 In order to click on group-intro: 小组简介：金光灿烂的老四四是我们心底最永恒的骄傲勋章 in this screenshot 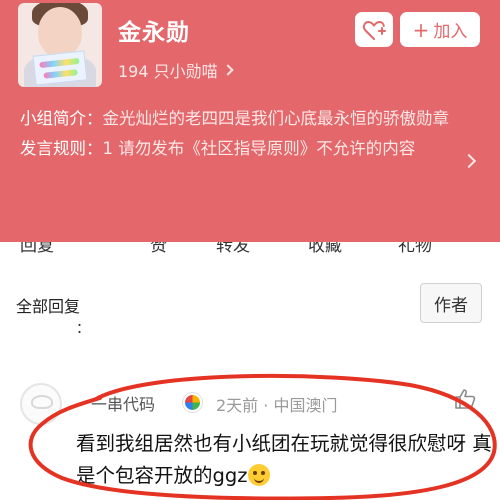, I will do `click(240, 119)`.